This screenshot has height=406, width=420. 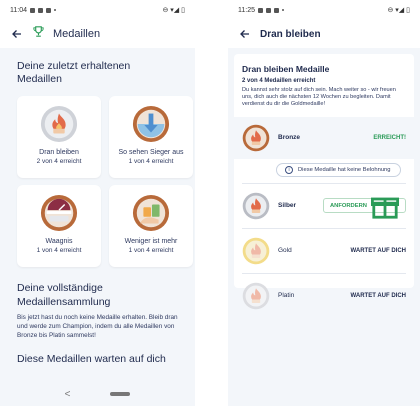 I want to click on medal-name: Dran bleiben, so click(x=59, y=152).